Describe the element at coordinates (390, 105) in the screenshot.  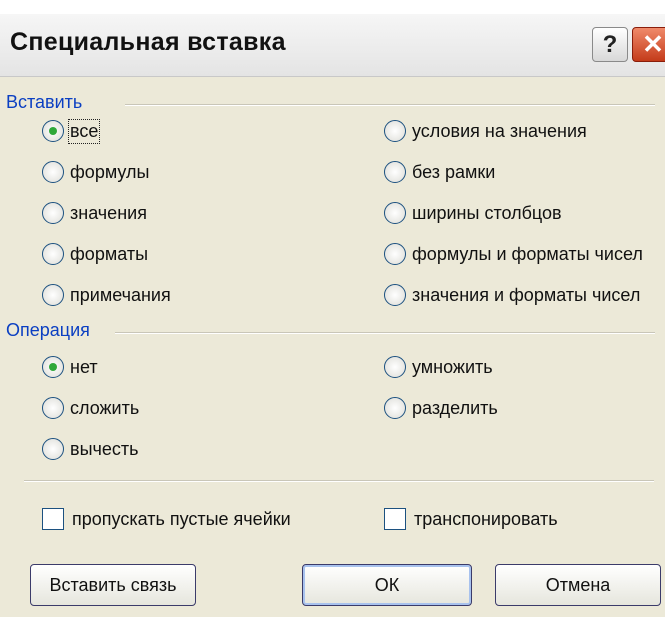
I see `paste-group-line` at that location.